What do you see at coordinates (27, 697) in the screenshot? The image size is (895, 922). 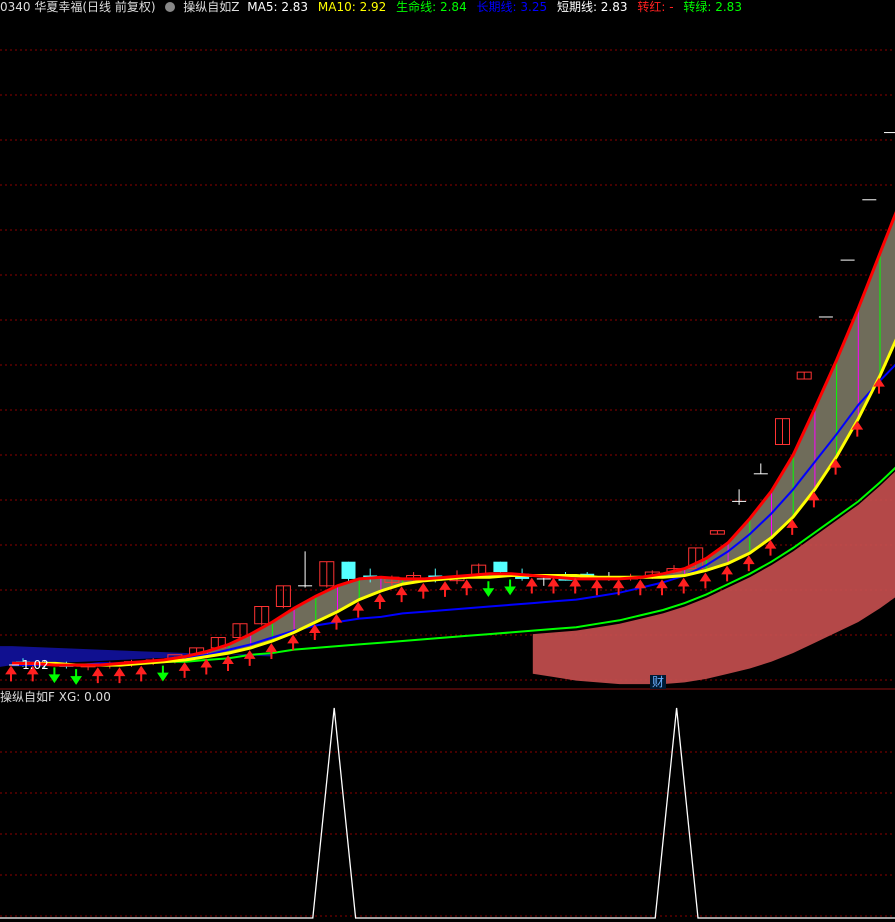 I see `lower-indicator-name: 操纵自如F` at bounding box center [27, 697].